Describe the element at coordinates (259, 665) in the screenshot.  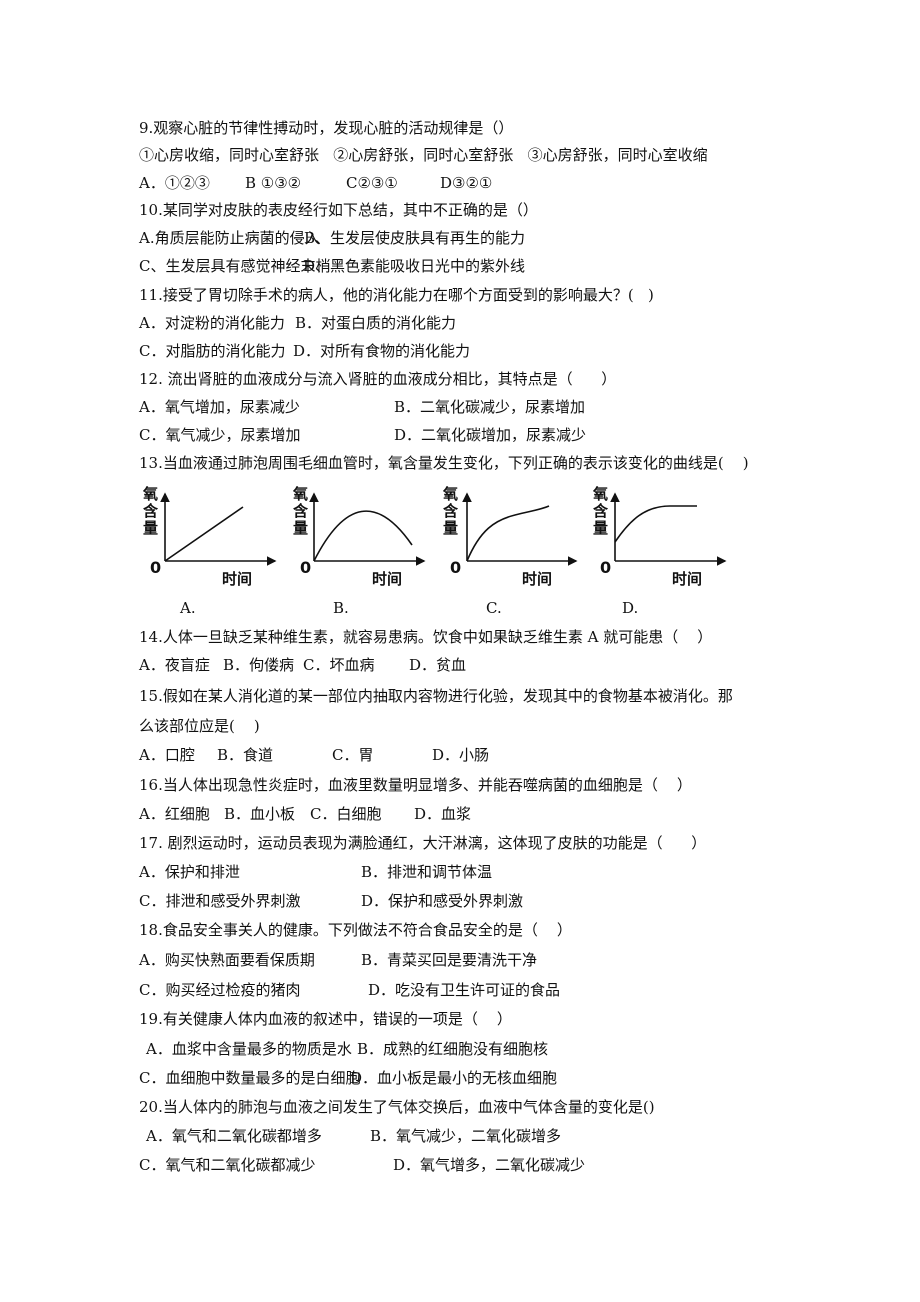
I see `question-14-option-b: B．佝偻病` at that location.